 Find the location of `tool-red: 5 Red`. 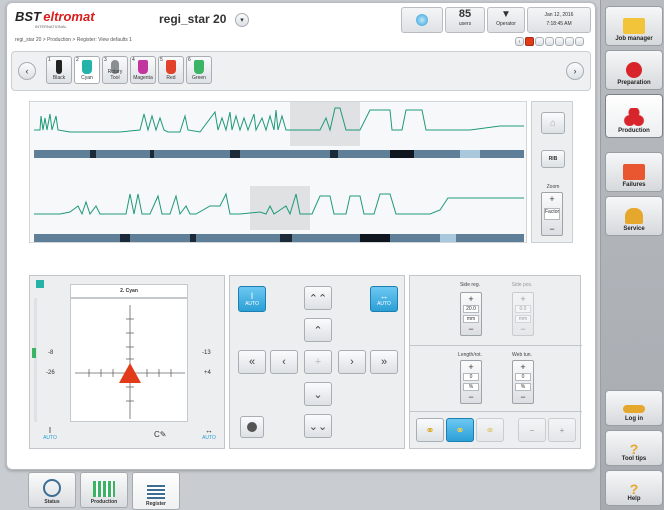

tool-red: 5 Red is located at coordinates (171, 70).